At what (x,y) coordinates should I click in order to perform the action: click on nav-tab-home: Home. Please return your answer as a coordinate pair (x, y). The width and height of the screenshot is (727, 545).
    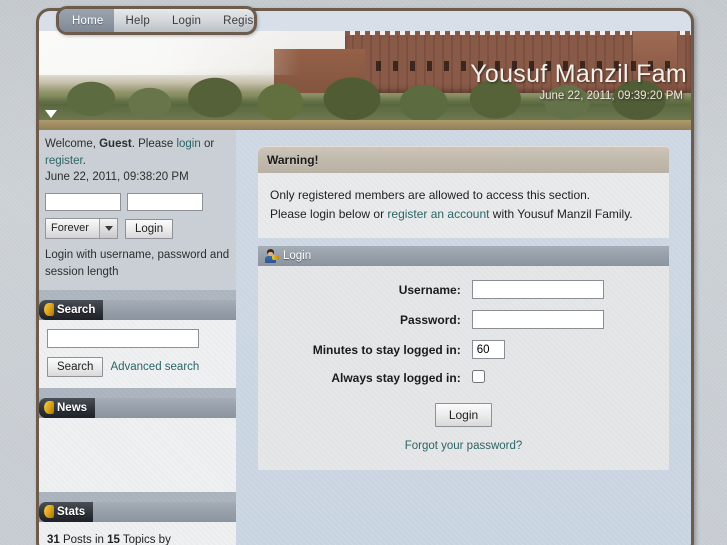
    Looking at the image, I should click on (87, 20).